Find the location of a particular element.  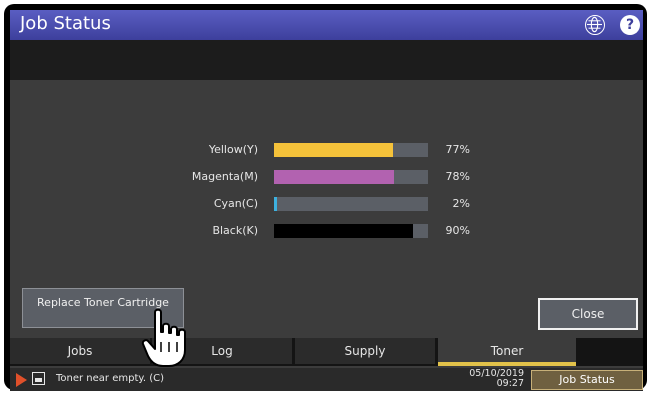

job-status-button: Job Status is located at coordinates (587, 380).